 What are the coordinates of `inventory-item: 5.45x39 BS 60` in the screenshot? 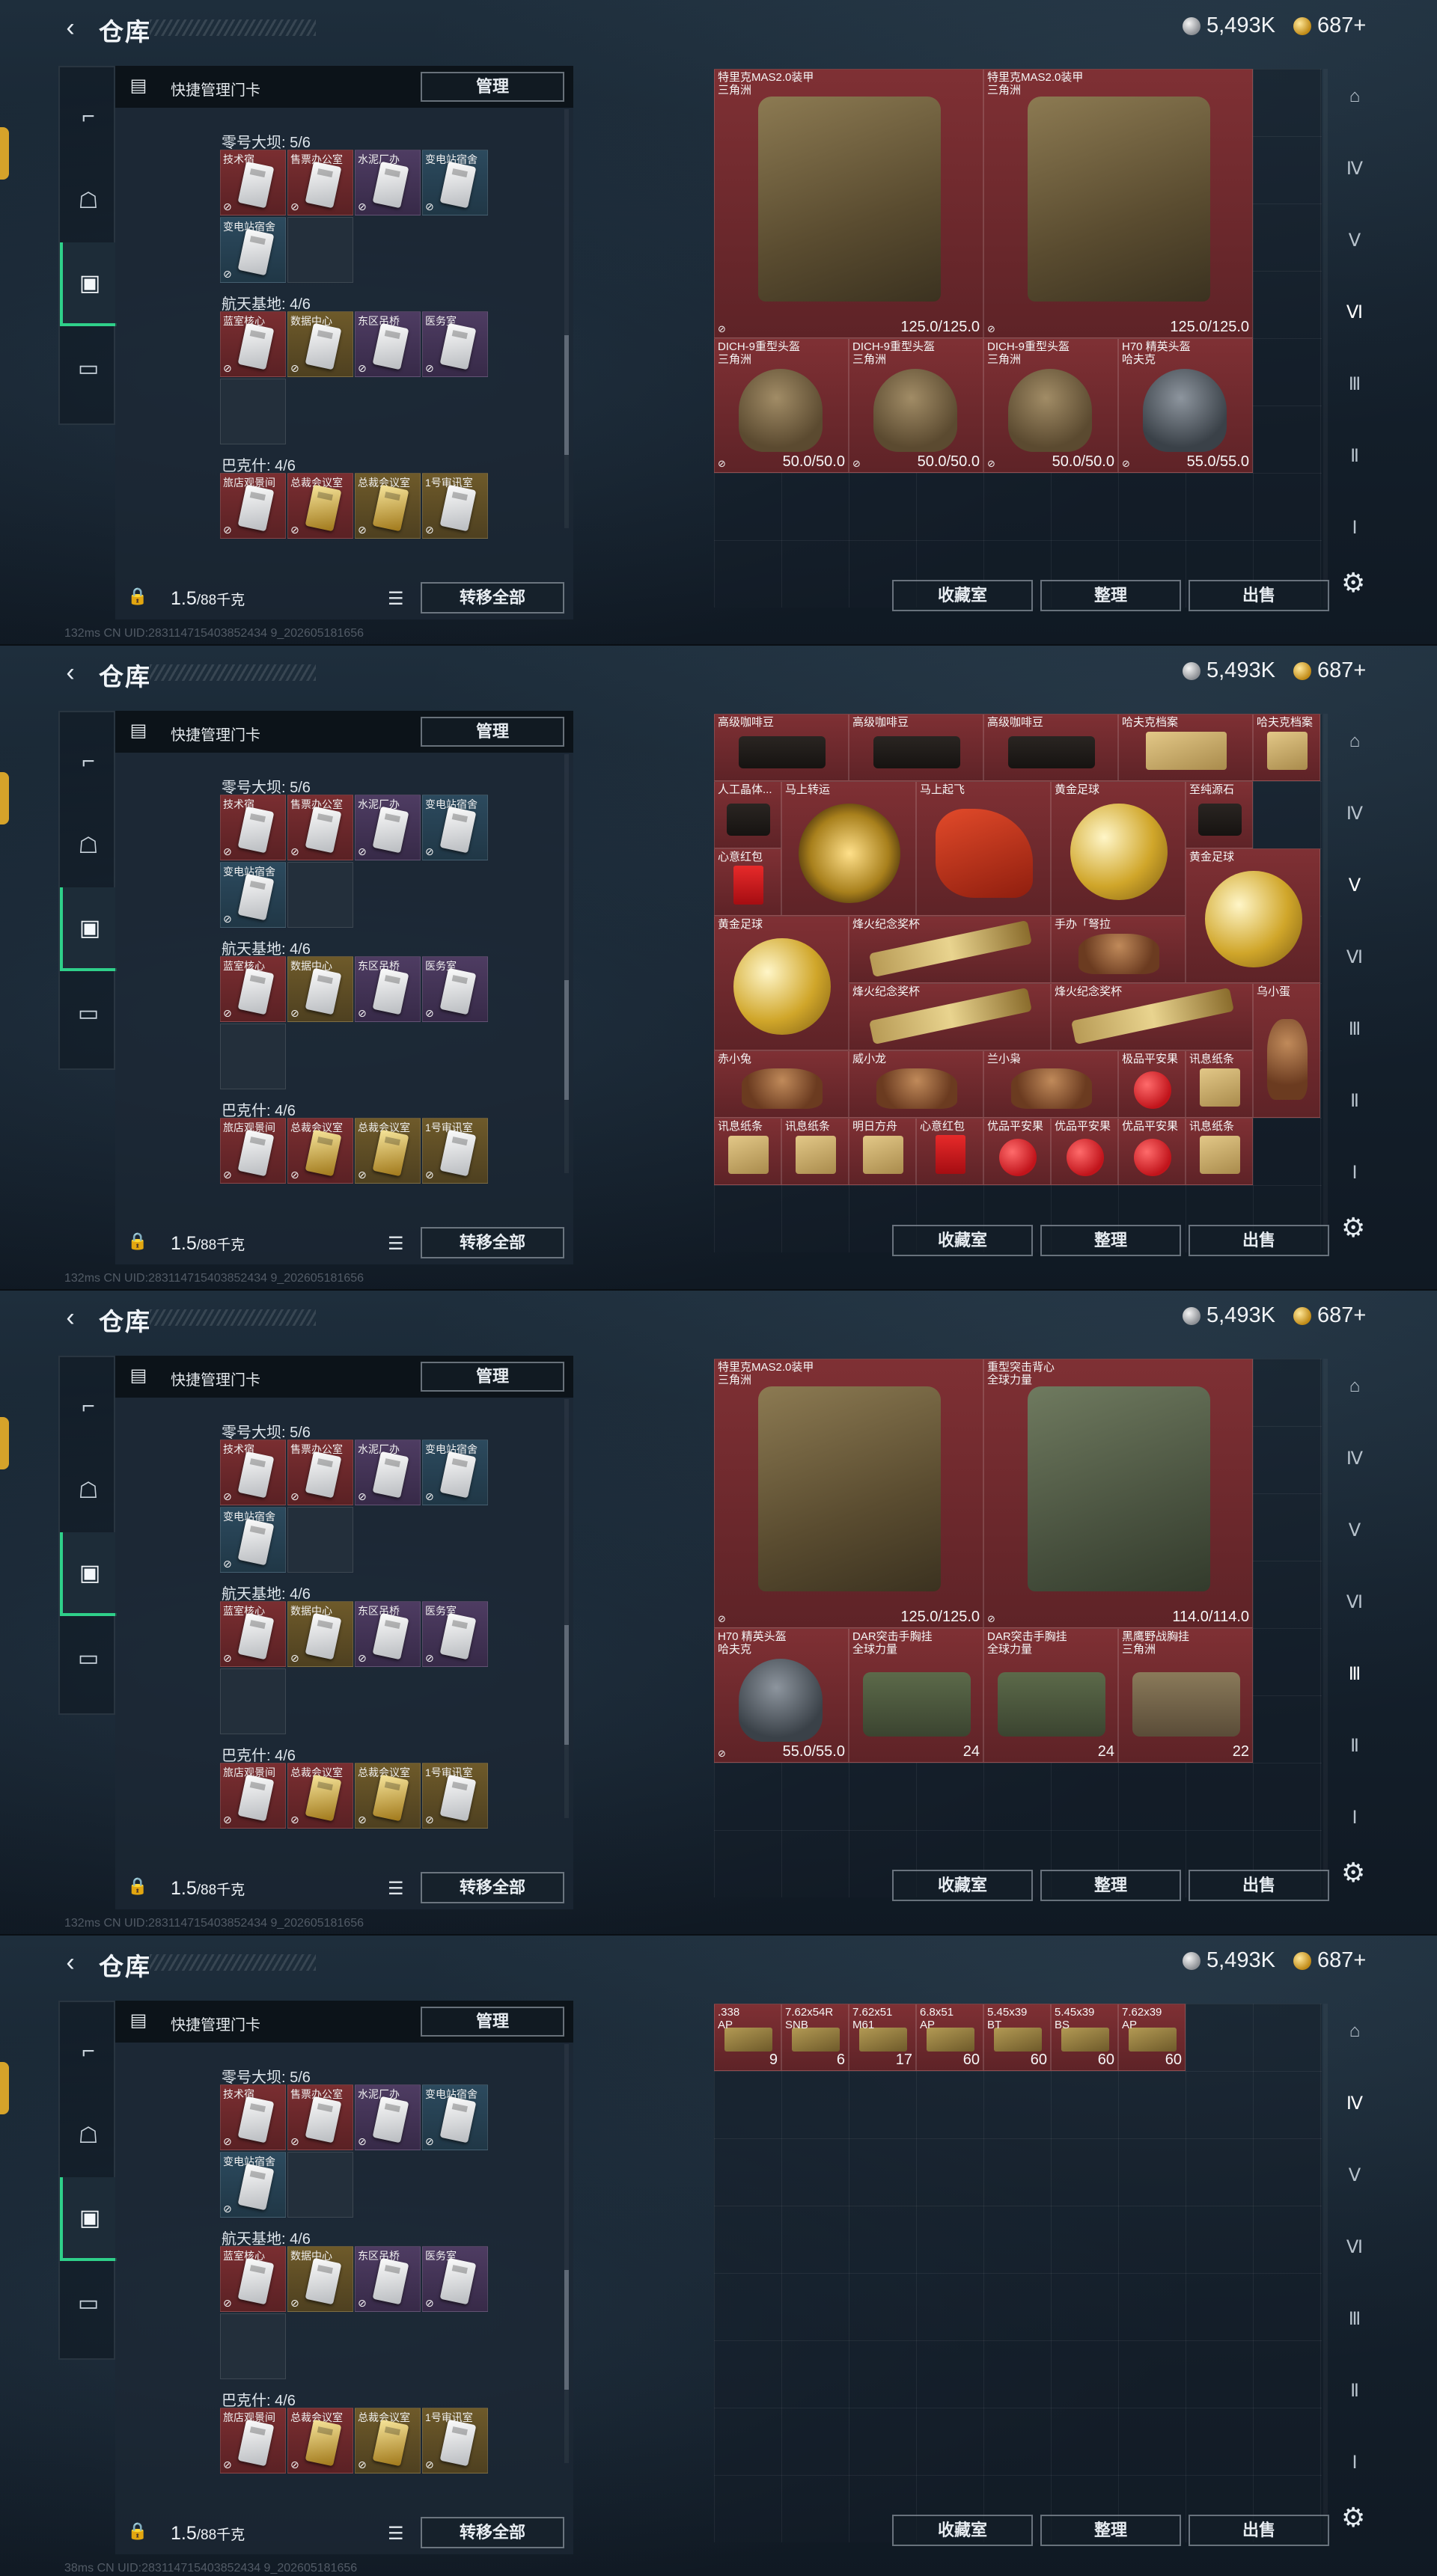 It's located at (1084, 2037).